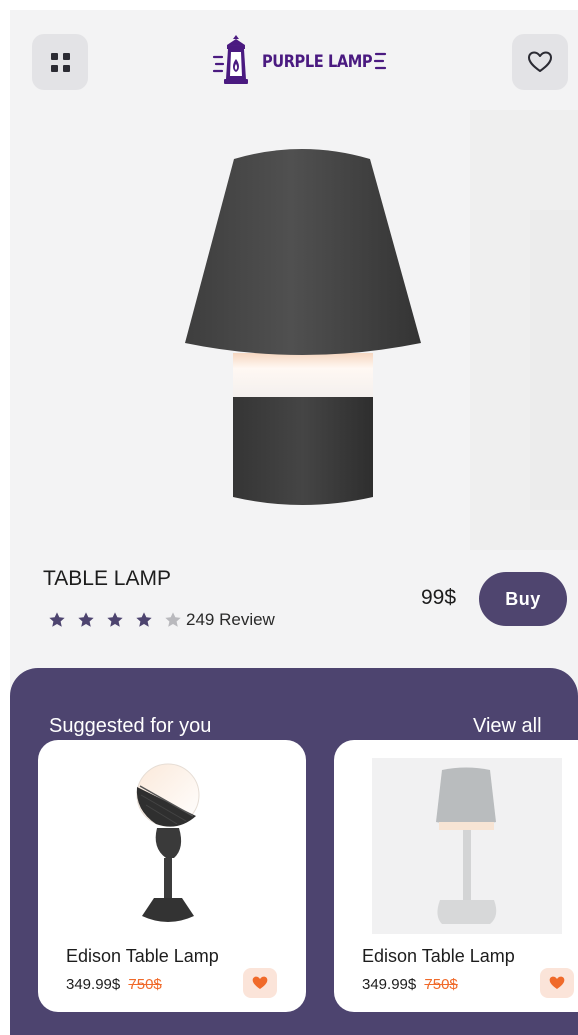 Image resolution: width=578 pixels, height=1035 pixels. What do you see at coordinates (230, 620) in the screenshot?
I see `review-count: 249 Review` at bounding box center [230, 620].